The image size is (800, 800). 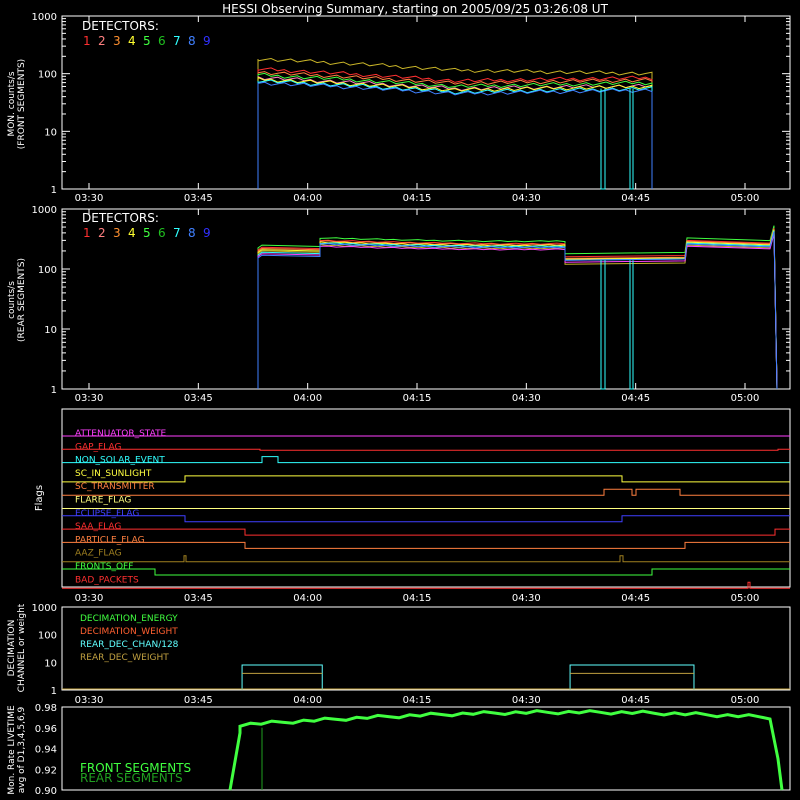 What do you see at coordinates (124, 658) in the screenshot?
I see `decimation-legend-item: REAR_DEC_WEIGHT` at bounding box center [124, 658].